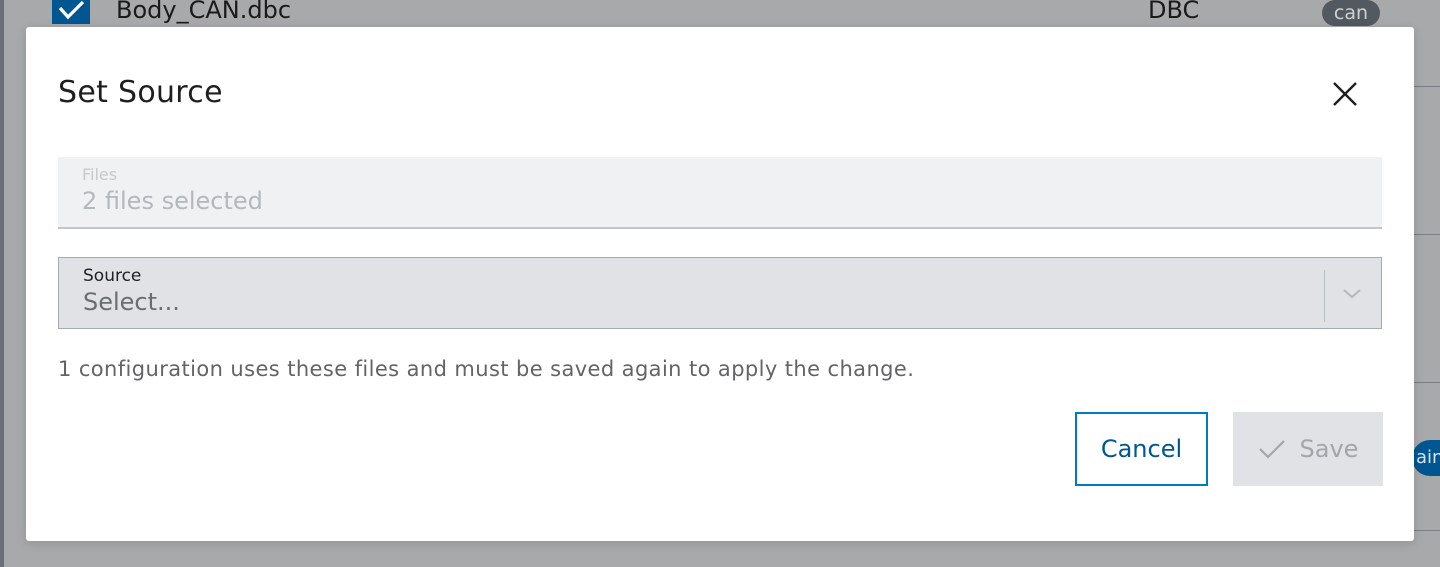 The image size is (1440, 567). What do you see at coordinates (720, 13) in the screenshot?
I see `file-list-row: Body_CAN.dbc DBC can` at bounding box center [720, 13].